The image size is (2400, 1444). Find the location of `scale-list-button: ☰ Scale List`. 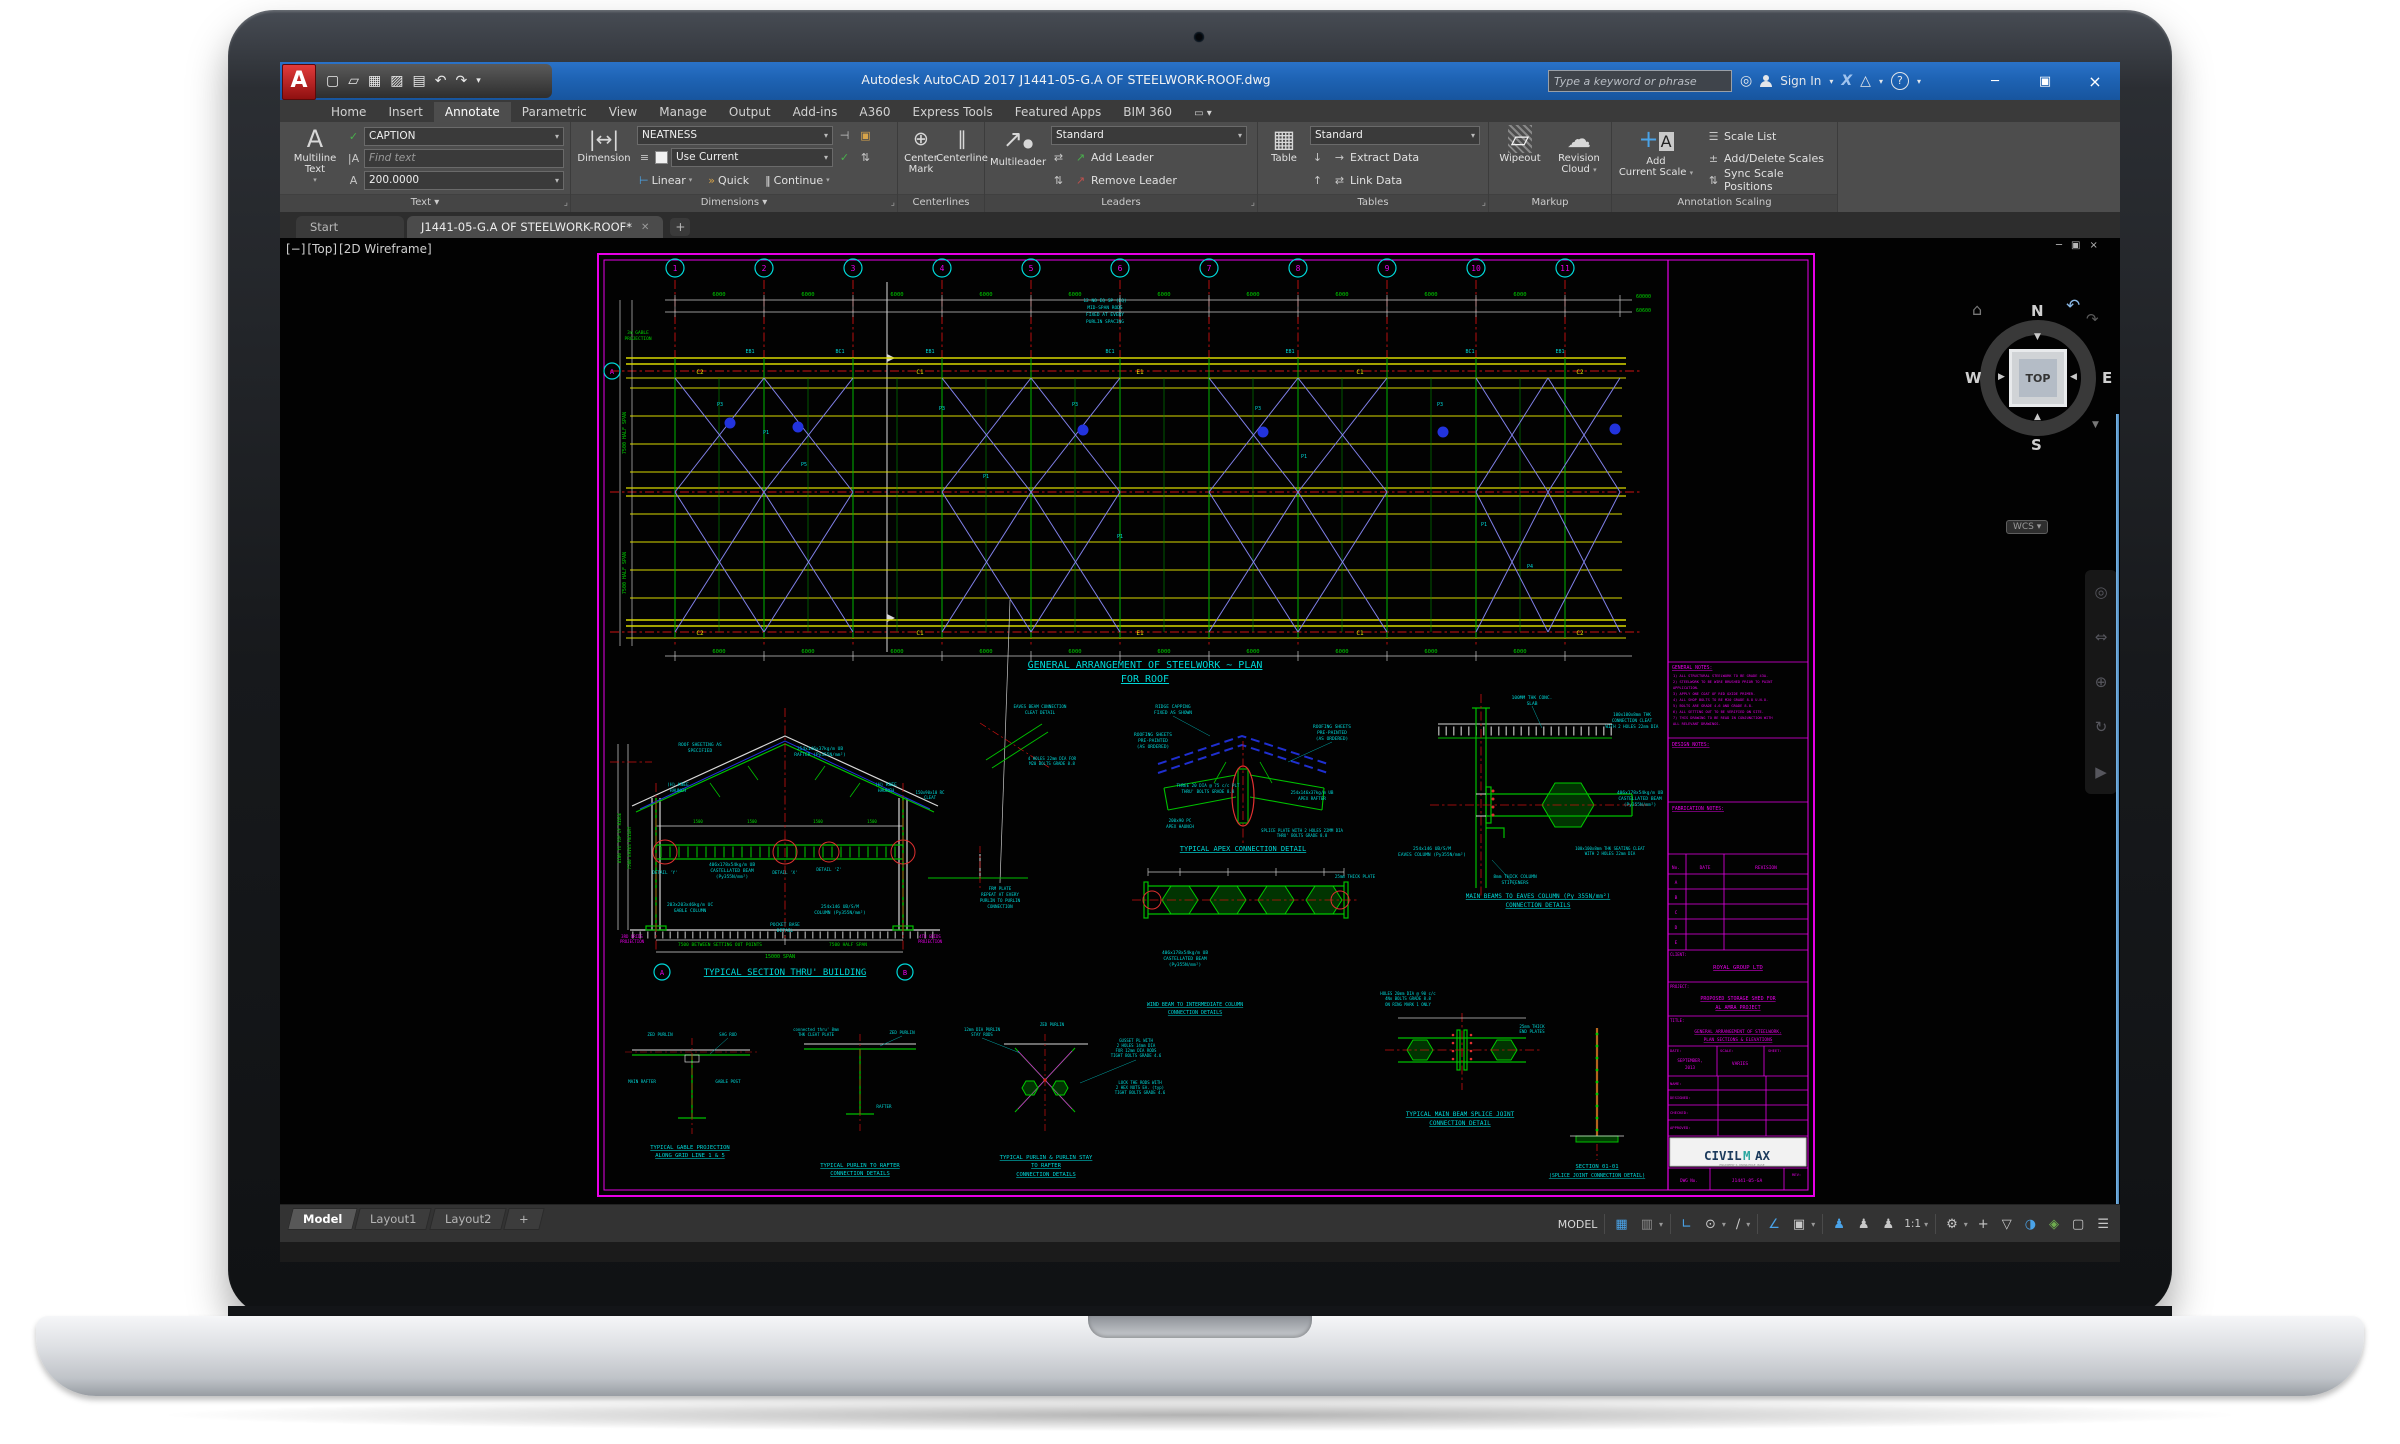

scale-list-button: ☰ Scale List is located at coordinates (1741, 136).